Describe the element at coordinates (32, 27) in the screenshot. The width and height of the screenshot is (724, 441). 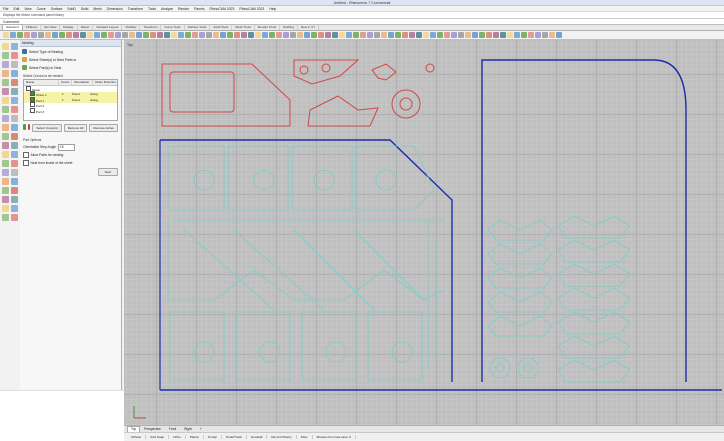
I see `tab: CPlanes` at that location.